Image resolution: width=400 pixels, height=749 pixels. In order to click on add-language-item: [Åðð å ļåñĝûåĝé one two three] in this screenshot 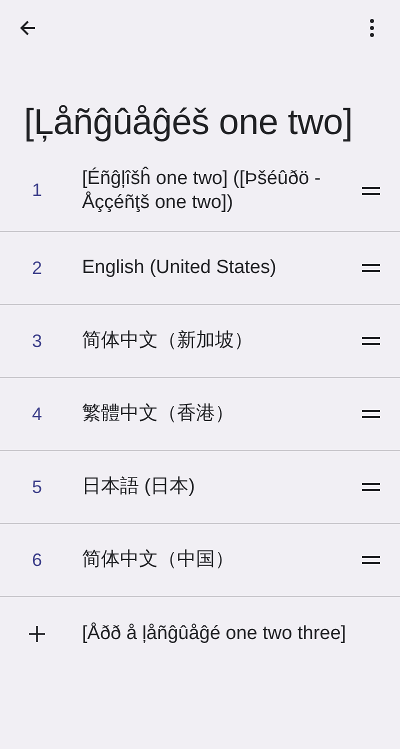, I will do `click(200, 634)`.